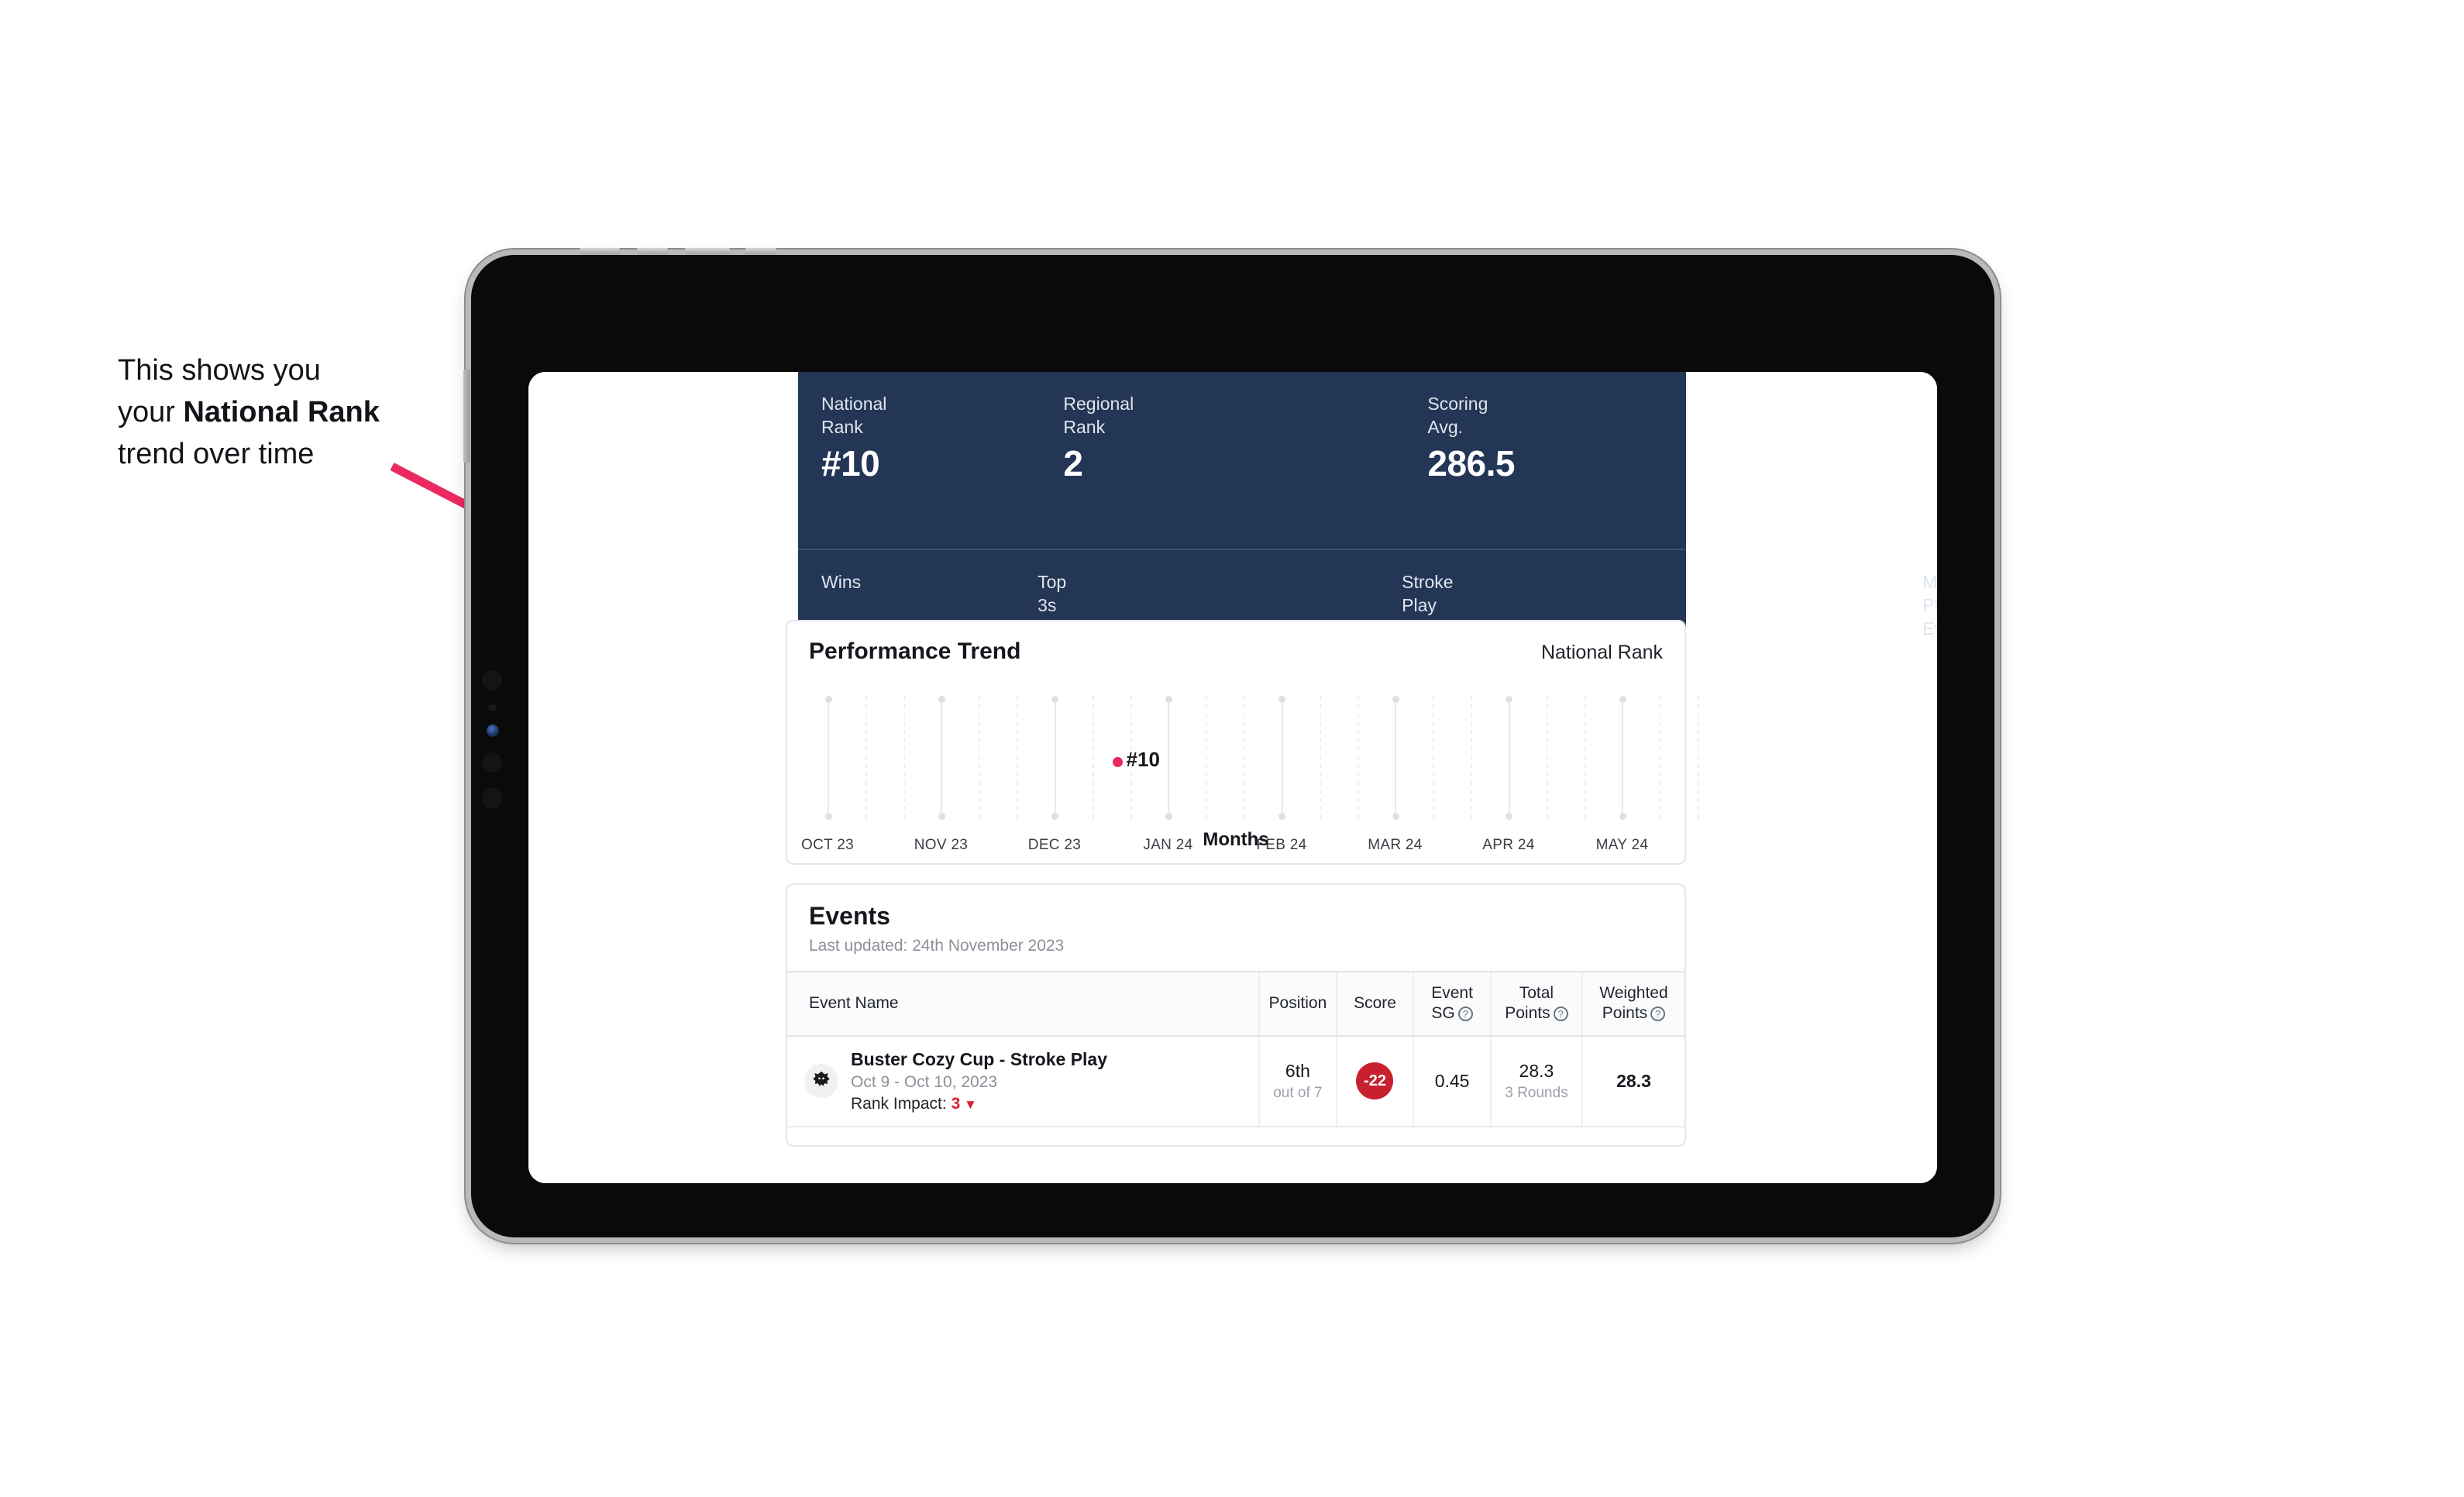 The width and height of the screenshot is (2464, 1497). What do you see at coordinates (216, 453) in the screenshot?
I see `annotation-line-3: trend over time` at bounding box center [216, 453].